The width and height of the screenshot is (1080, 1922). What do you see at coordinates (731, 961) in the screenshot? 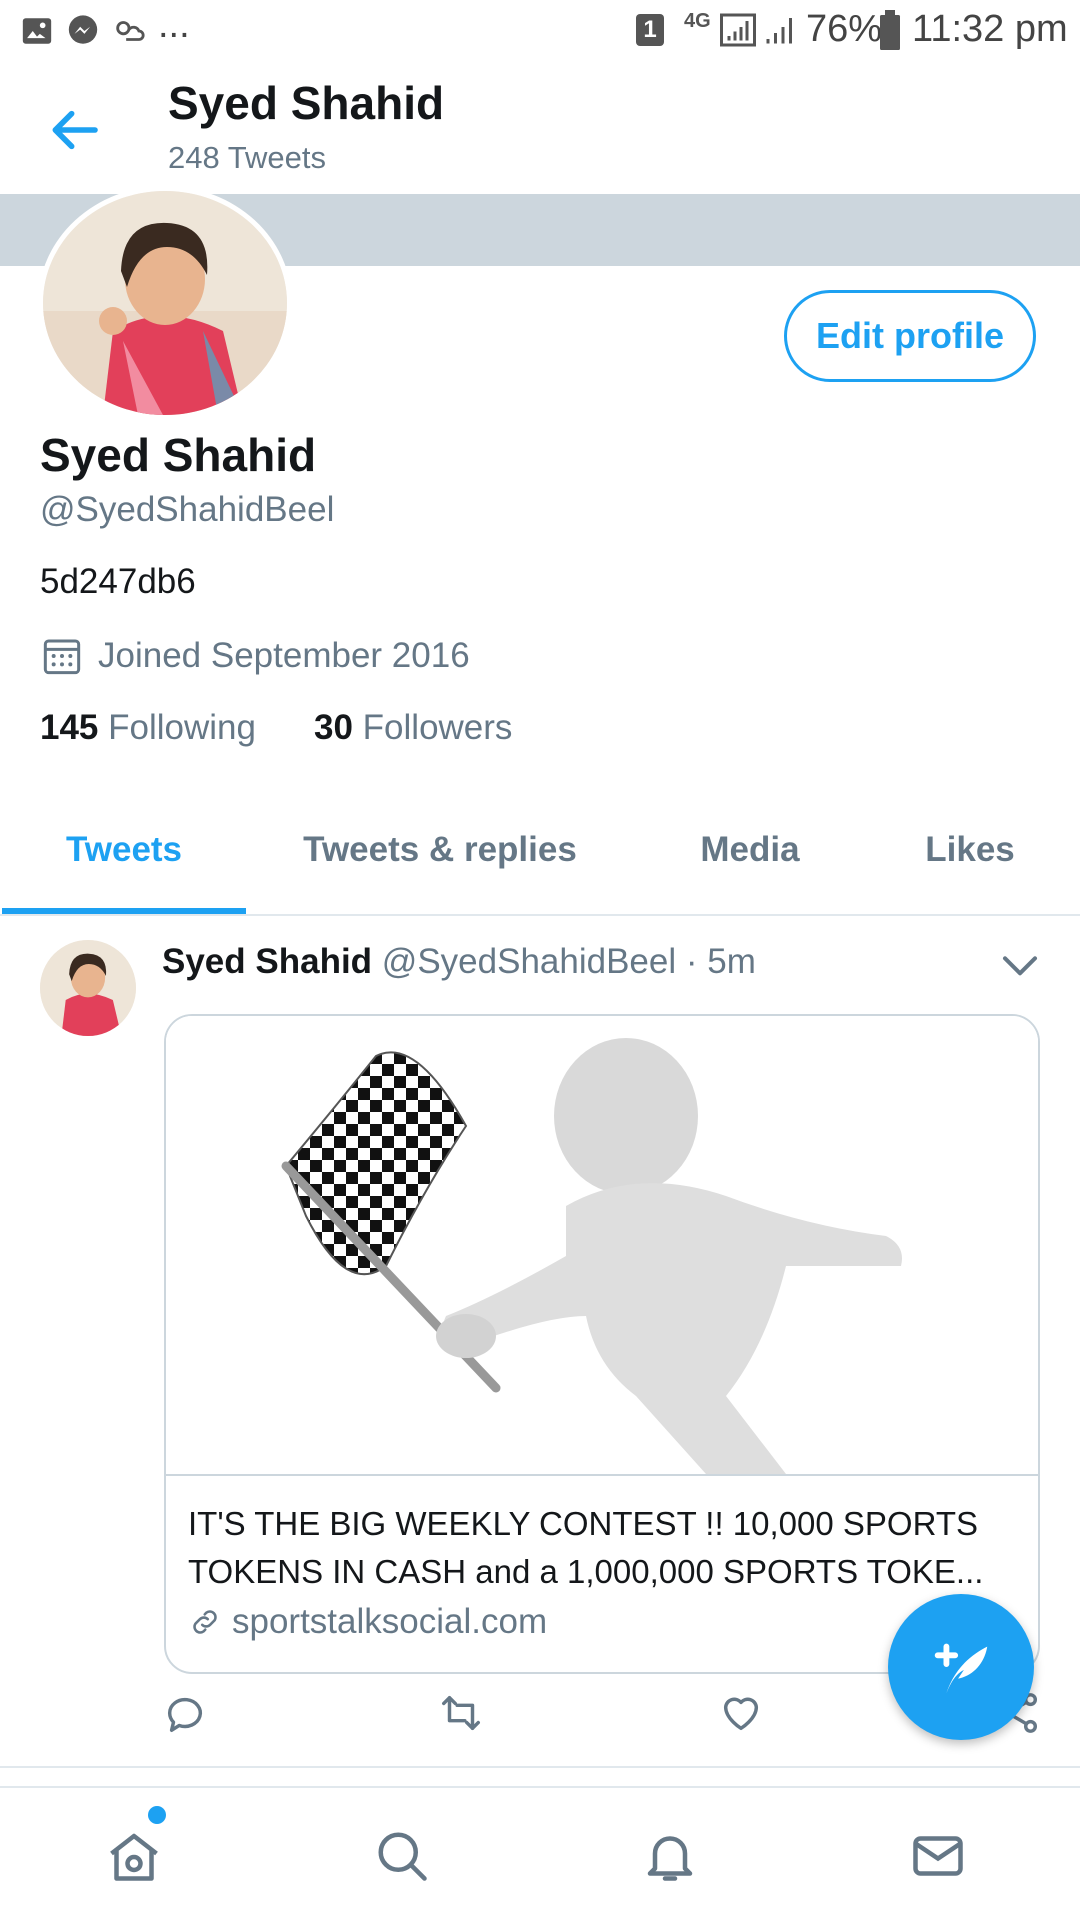
I see `tweet-time: 5m` at bounding box center [731, 961].